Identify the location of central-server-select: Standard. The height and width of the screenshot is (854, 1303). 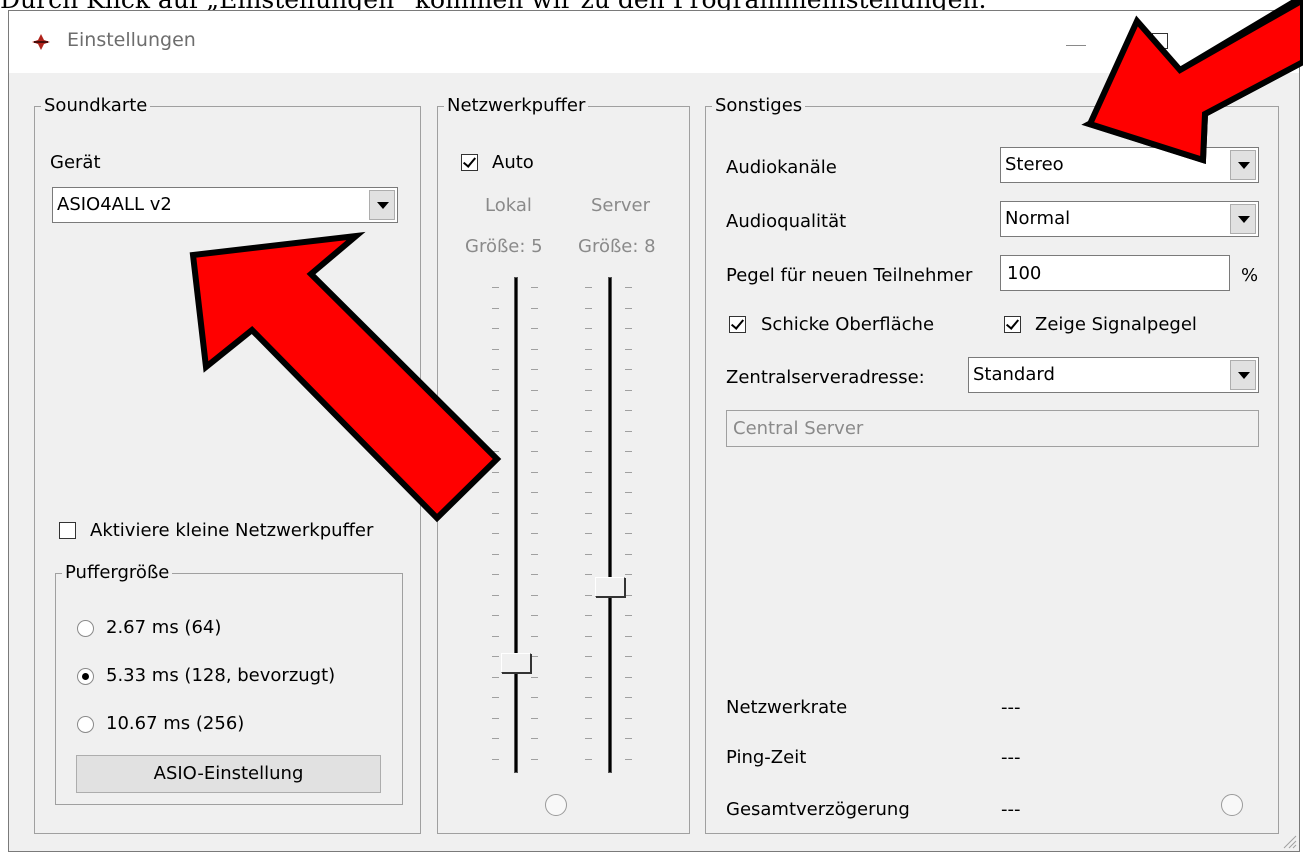
(1113, 375).